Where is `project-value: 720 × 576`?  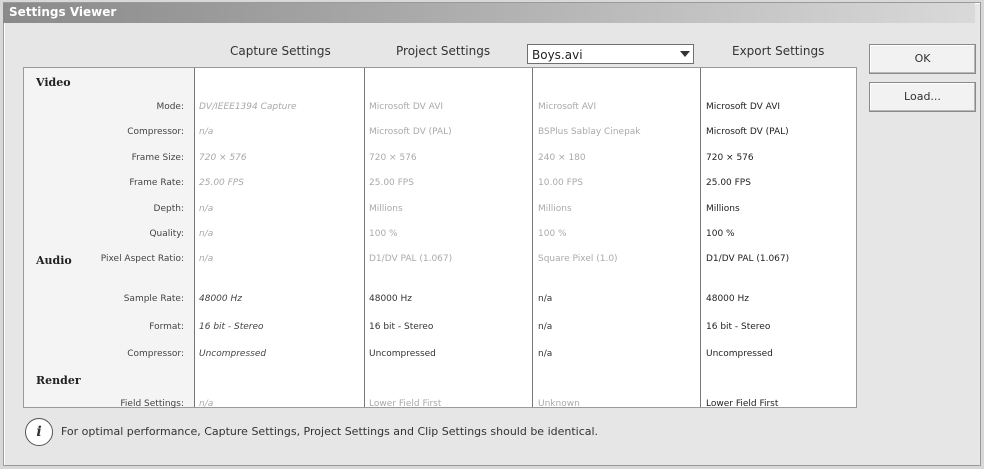
project-value: 720 × 576 is located at coordinates (393, 158).